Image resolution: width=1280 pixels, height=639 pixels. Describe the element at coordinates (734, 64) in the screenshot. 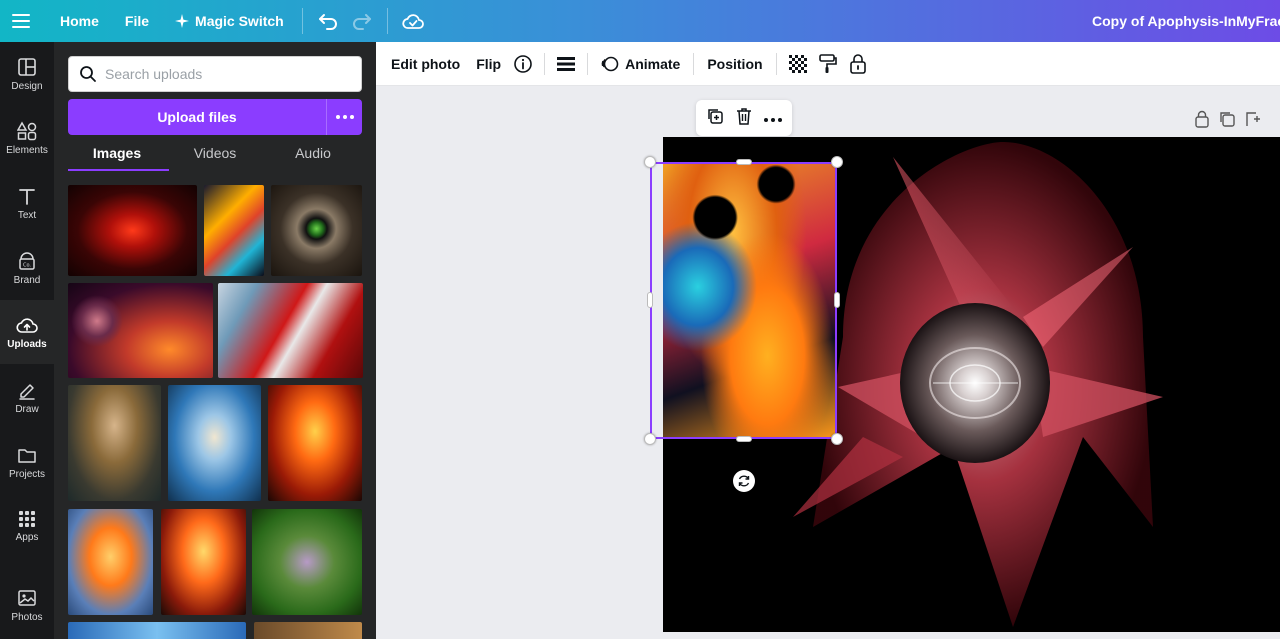

I see `position-button: Position` at that location.